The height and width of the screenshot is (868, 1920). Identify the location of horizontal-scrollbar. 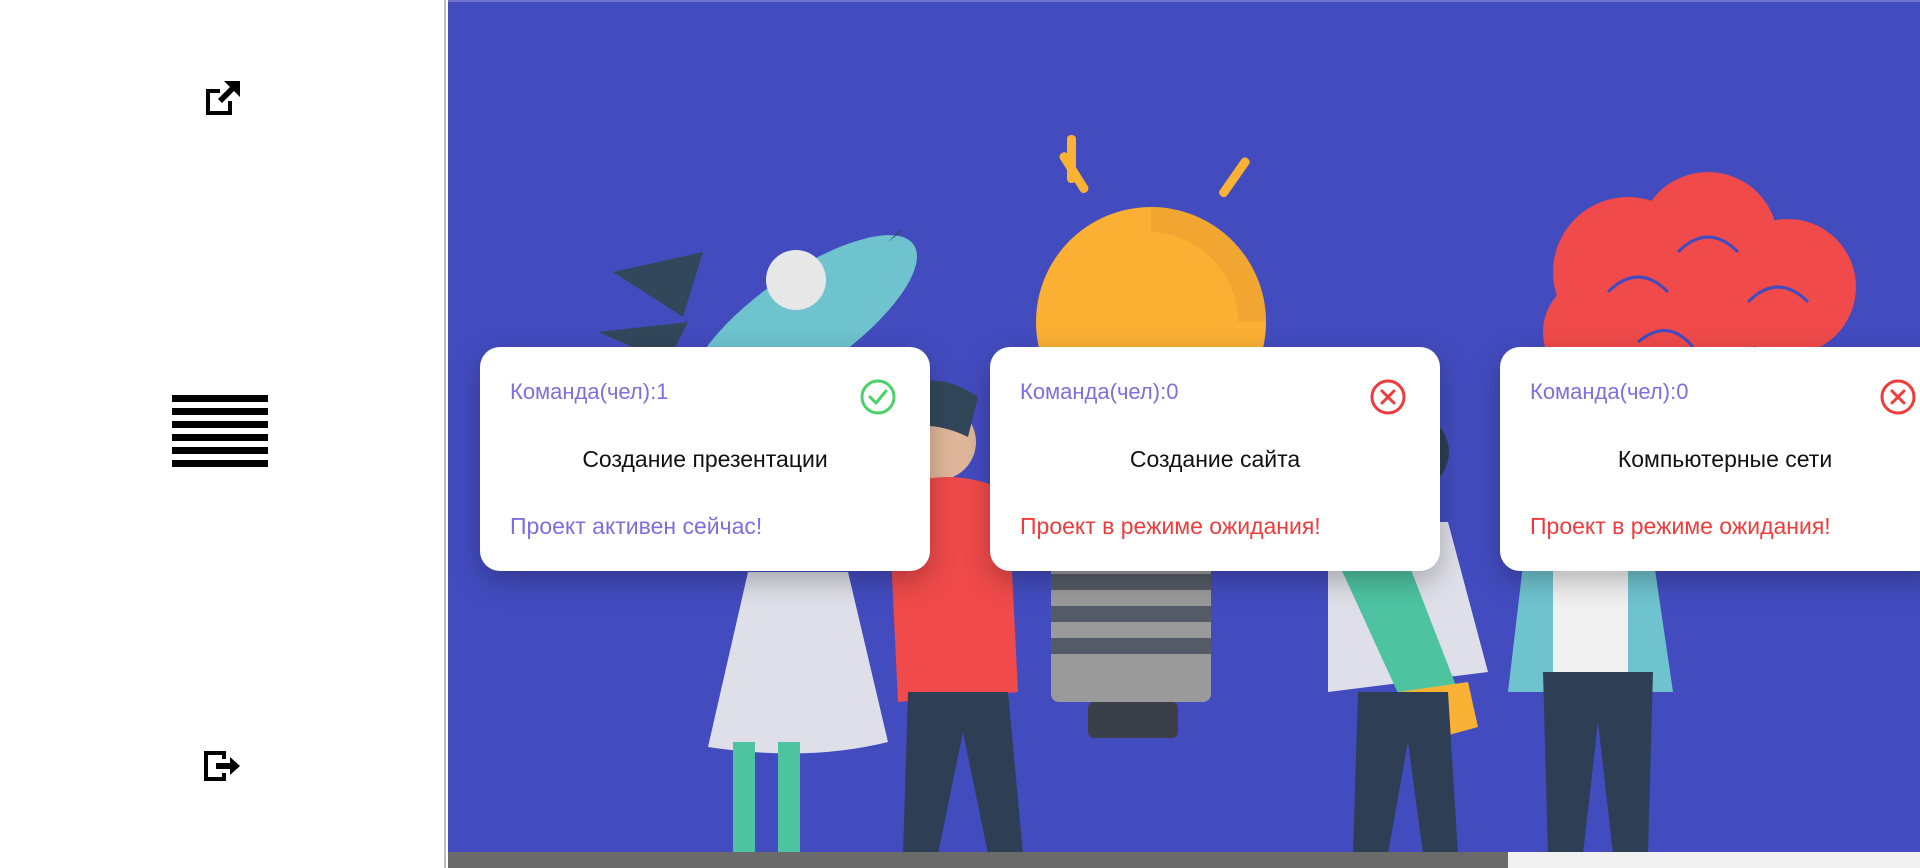
(1184, 860).